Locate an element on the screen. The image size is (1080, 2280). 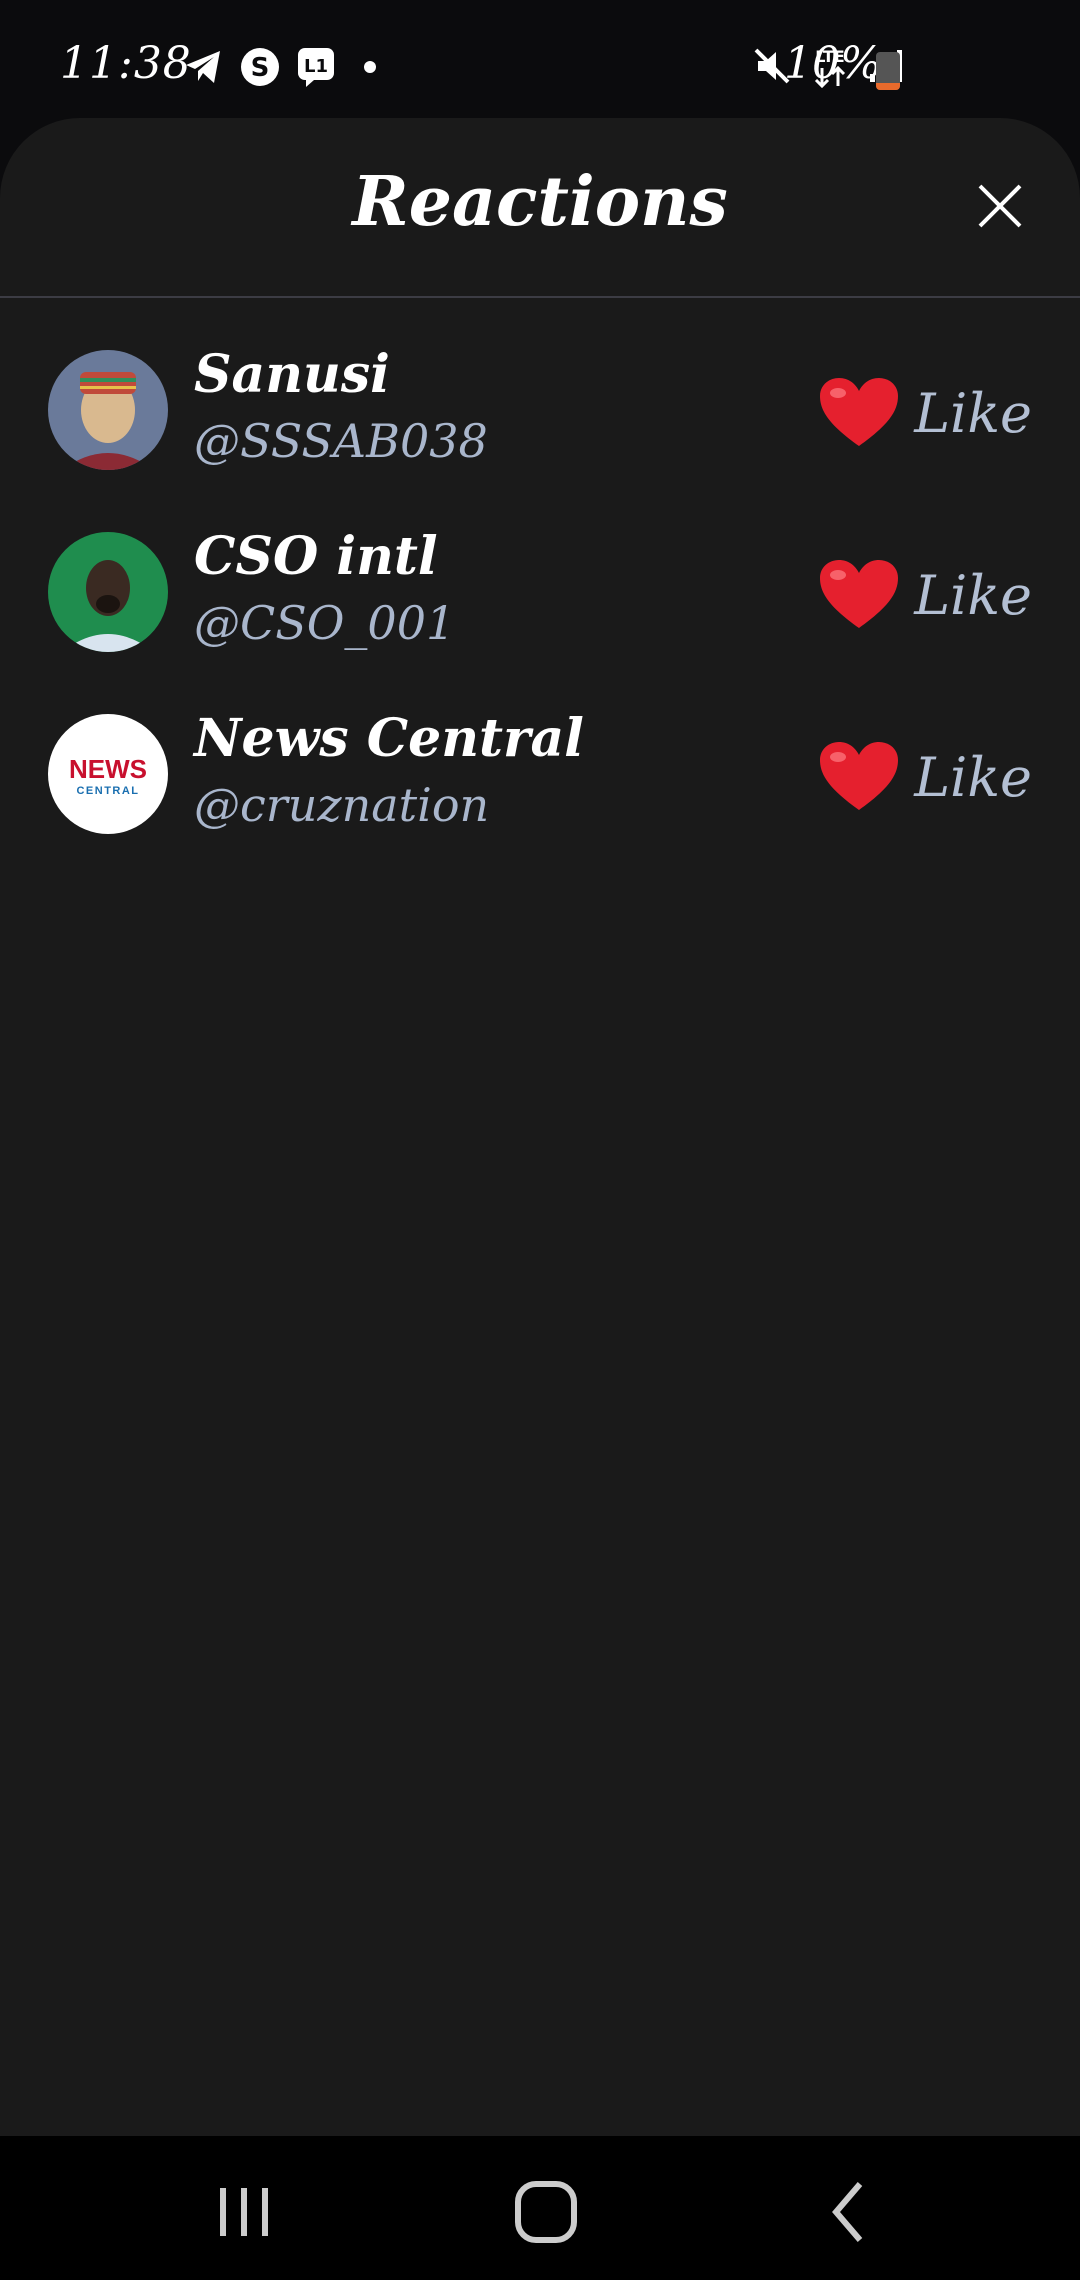
close-button is located at coordinates (1000, 206).